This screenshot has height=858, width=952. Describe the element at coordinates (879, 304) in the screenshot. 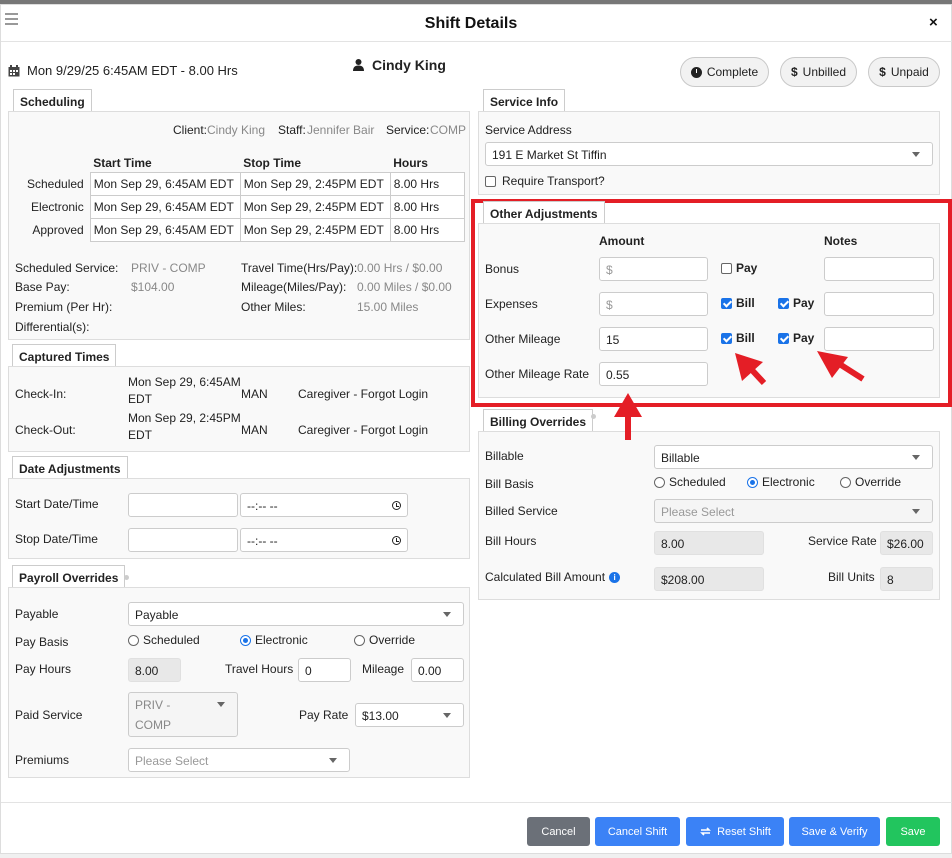

I see `expenses-notes-input` at that location.